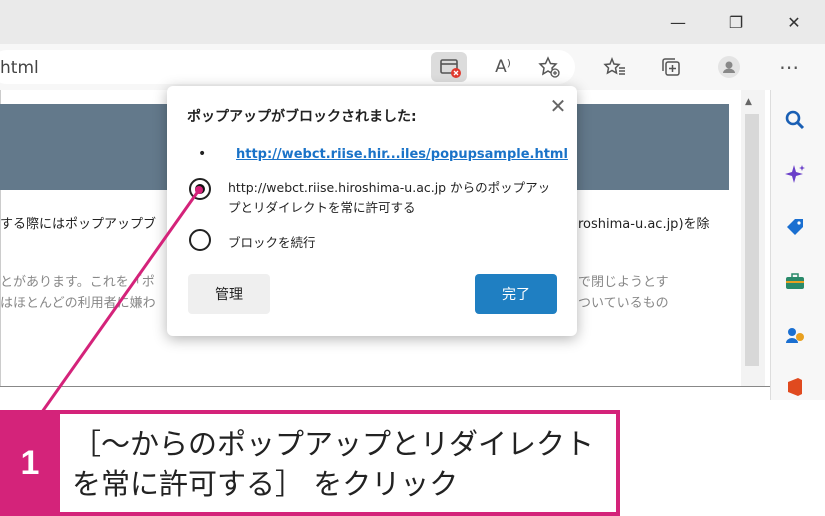 Image resolution: width=825 pixels, height=516 pixels. Describe the element at coordinates (644, 224) in the screenshot. I see `page-text-line1-right: roshima-u.ac.jp)を除` at that location.